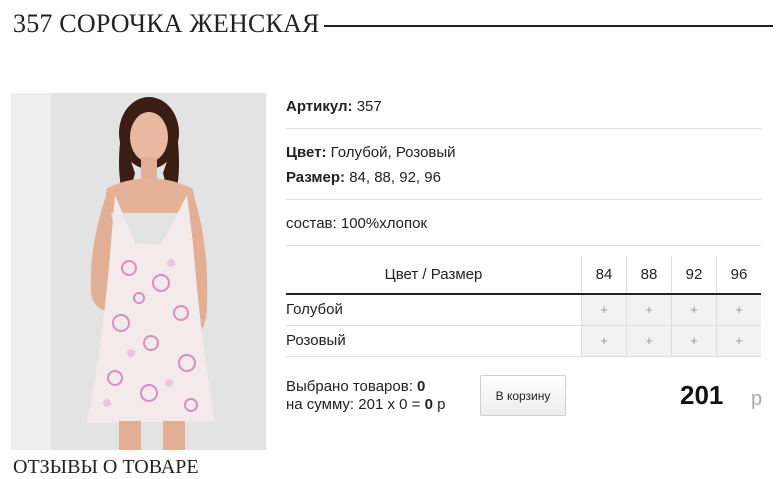  What do you see at coordinates (428, 404) in the screenshot?
I see `sum-value: 0` at bounding box center [428, 404].